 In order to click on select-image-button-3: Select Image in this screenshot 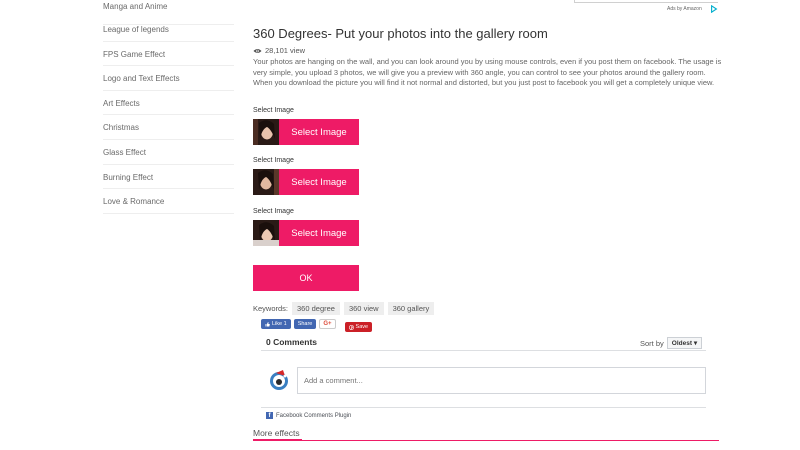, I will do `click(306, 233)`.